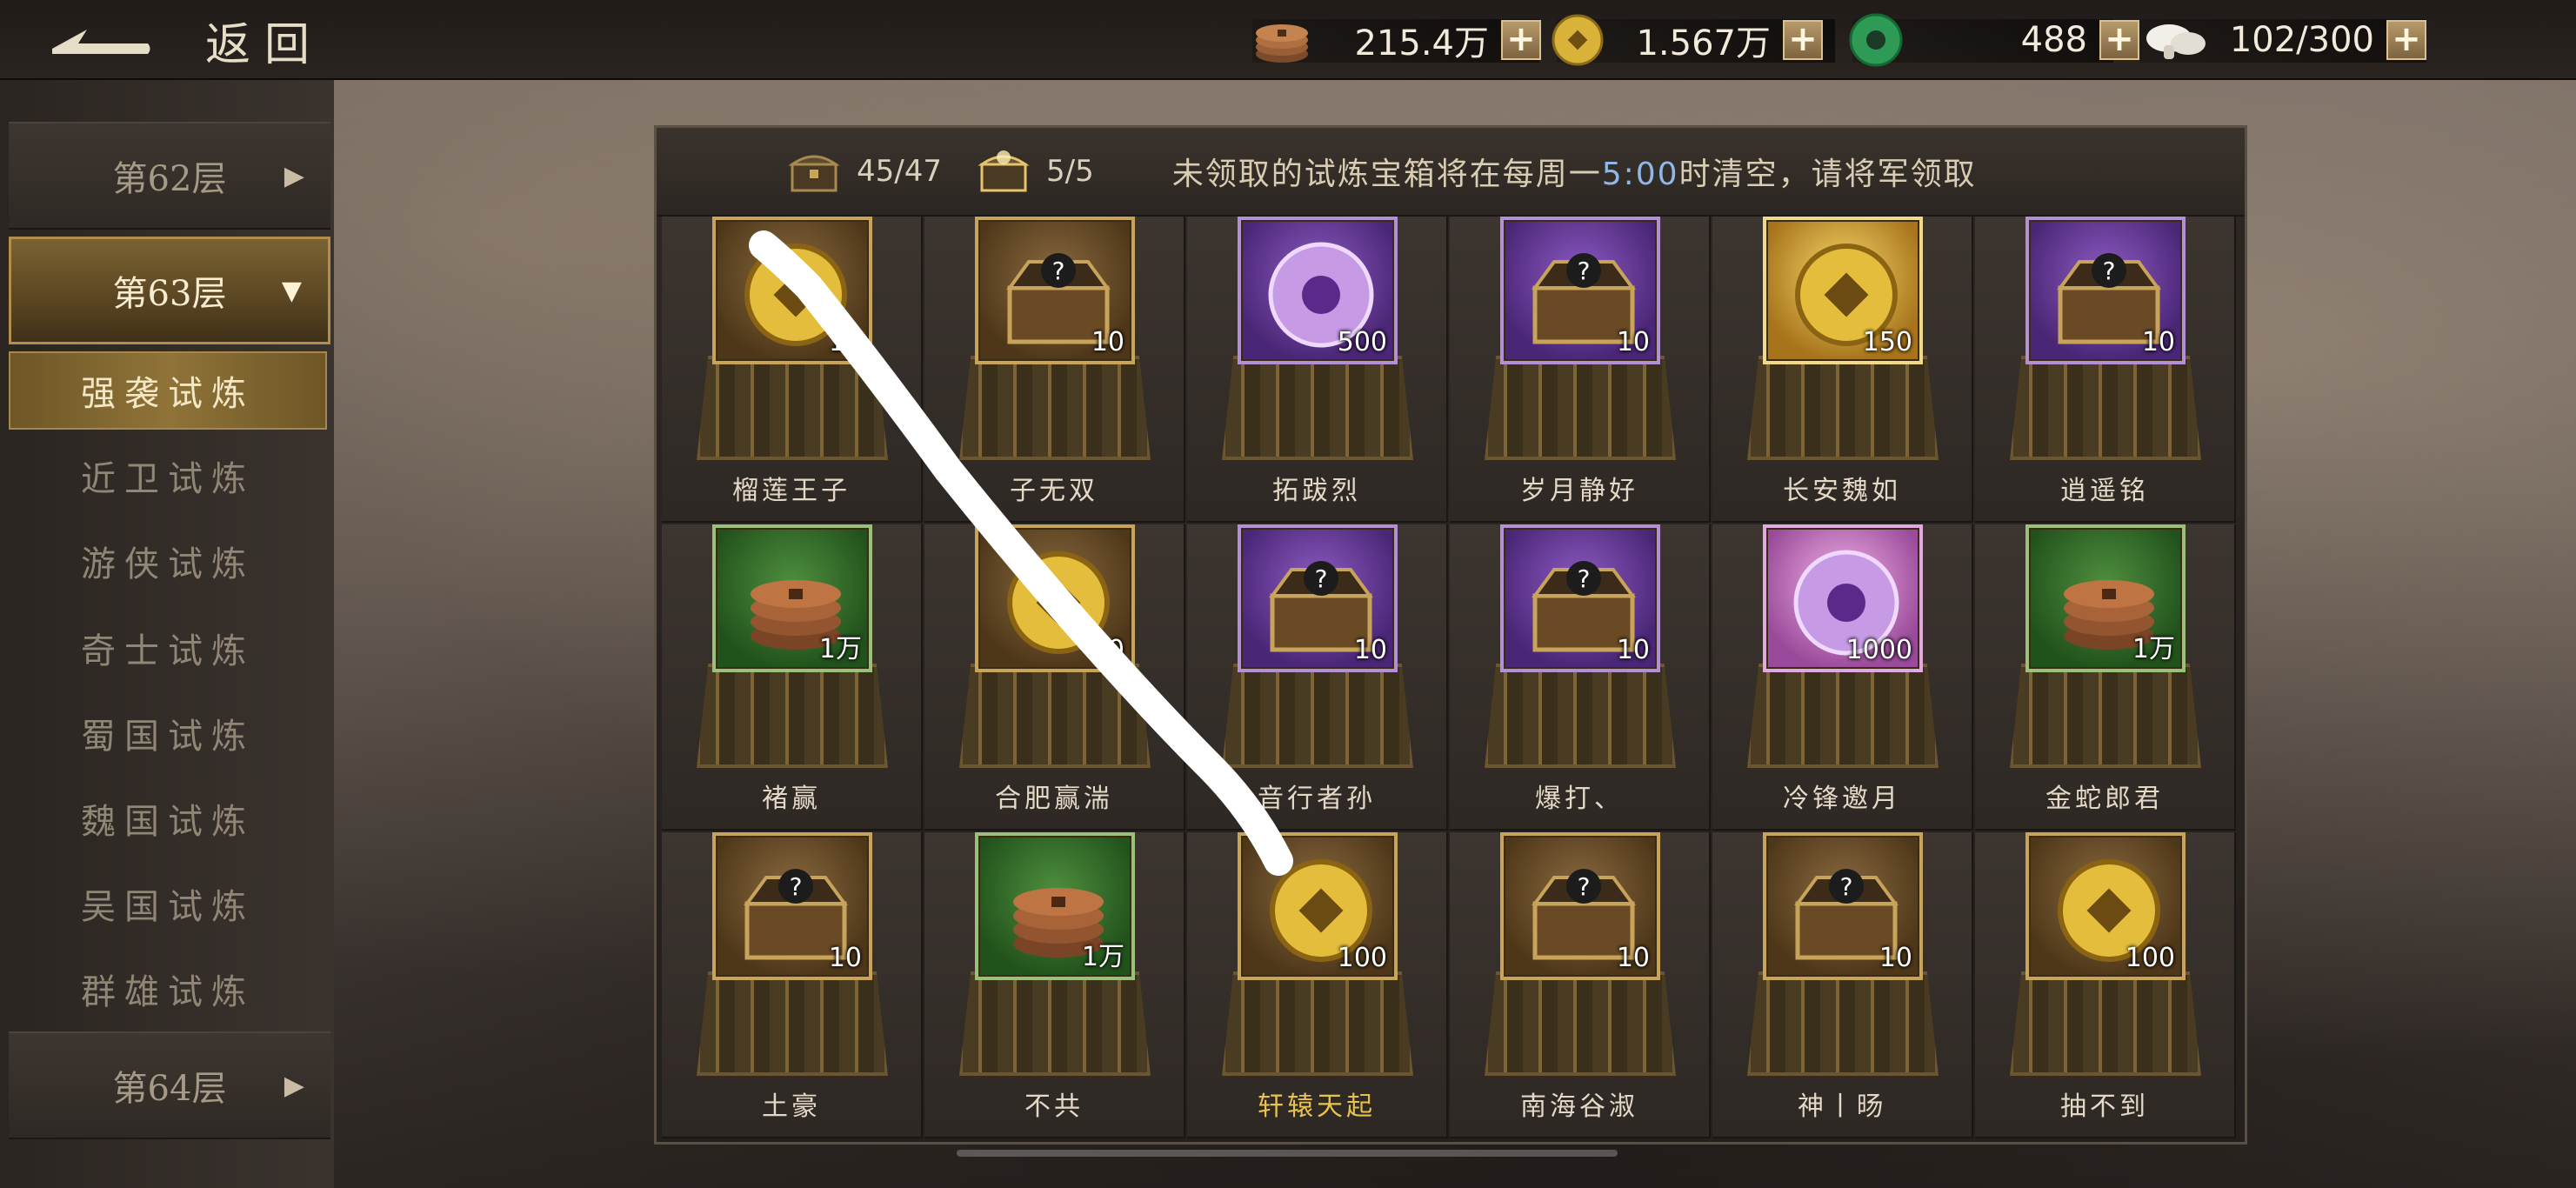 Image resolution: width=2576 pixels, height=1188 pixels. What do you see at coordinates (168, 564) in the screenshot?
I see `trial-ranger-label: 游侠试炼` at bounding box center [168, 564].